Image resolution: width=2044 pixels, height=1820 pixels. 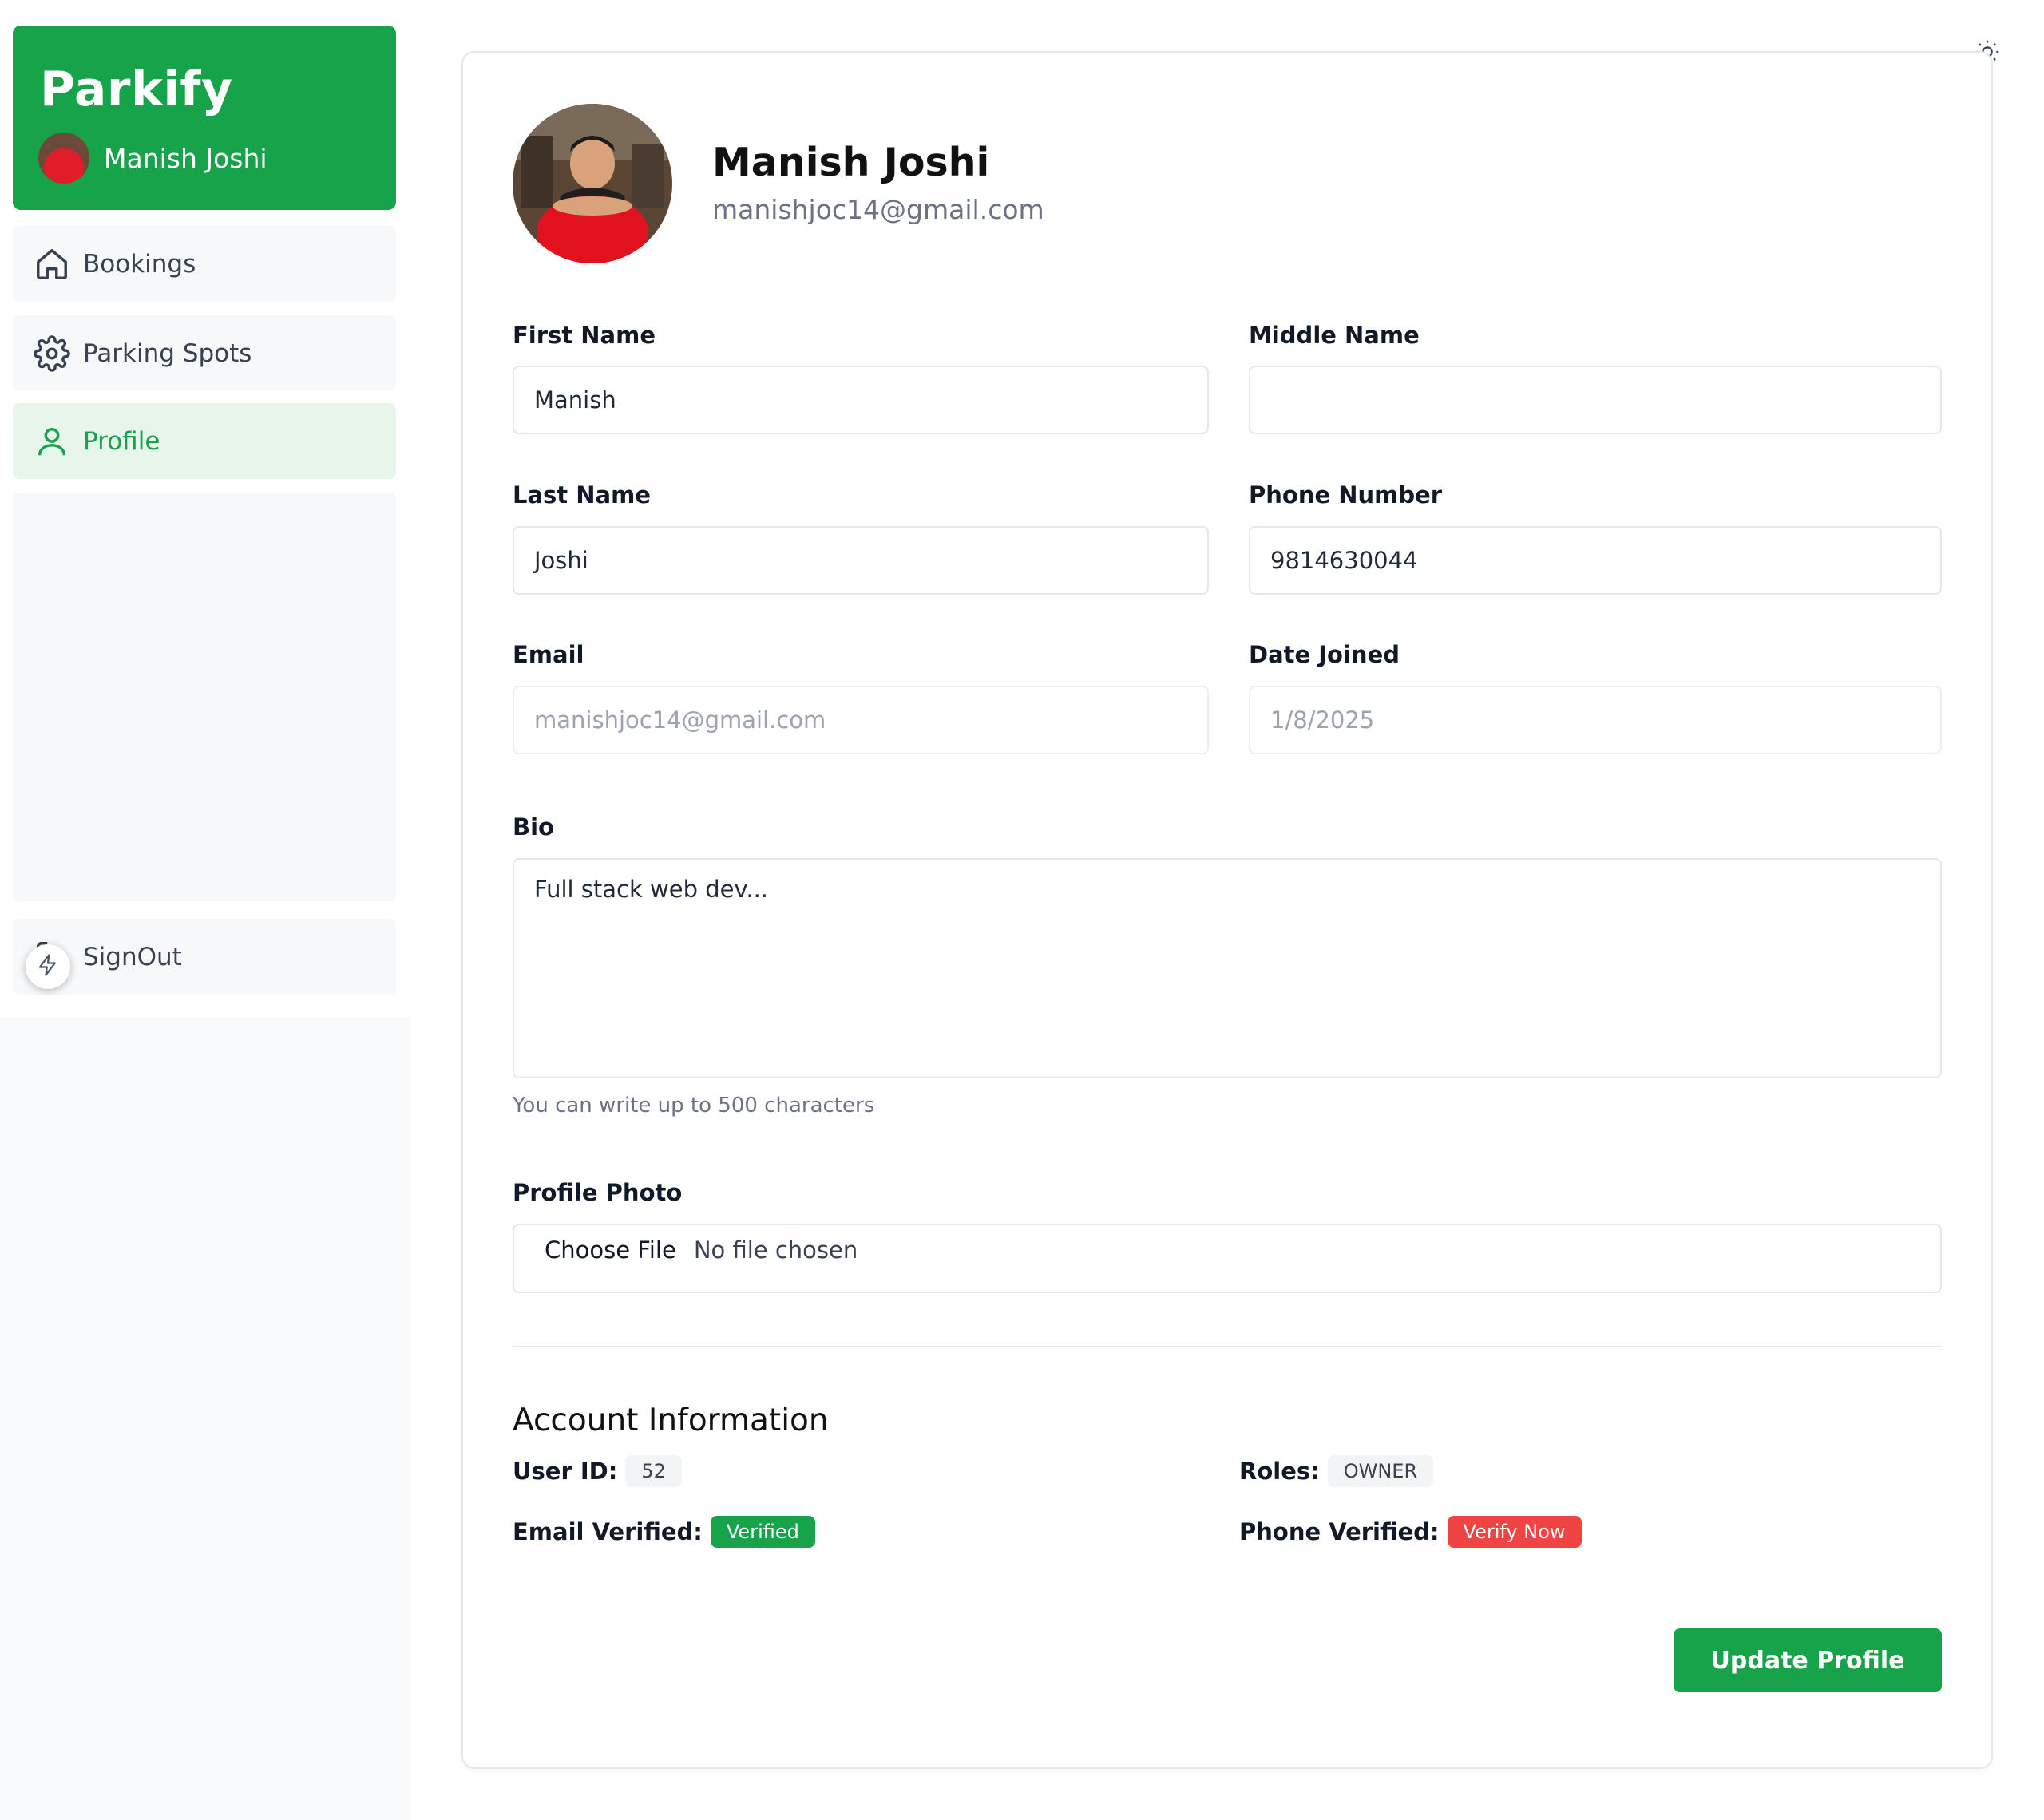 What do you see at coordinates (533, 827) in the screenshot?
I see `bio-label: Bio` at bounding box center [533, 827].